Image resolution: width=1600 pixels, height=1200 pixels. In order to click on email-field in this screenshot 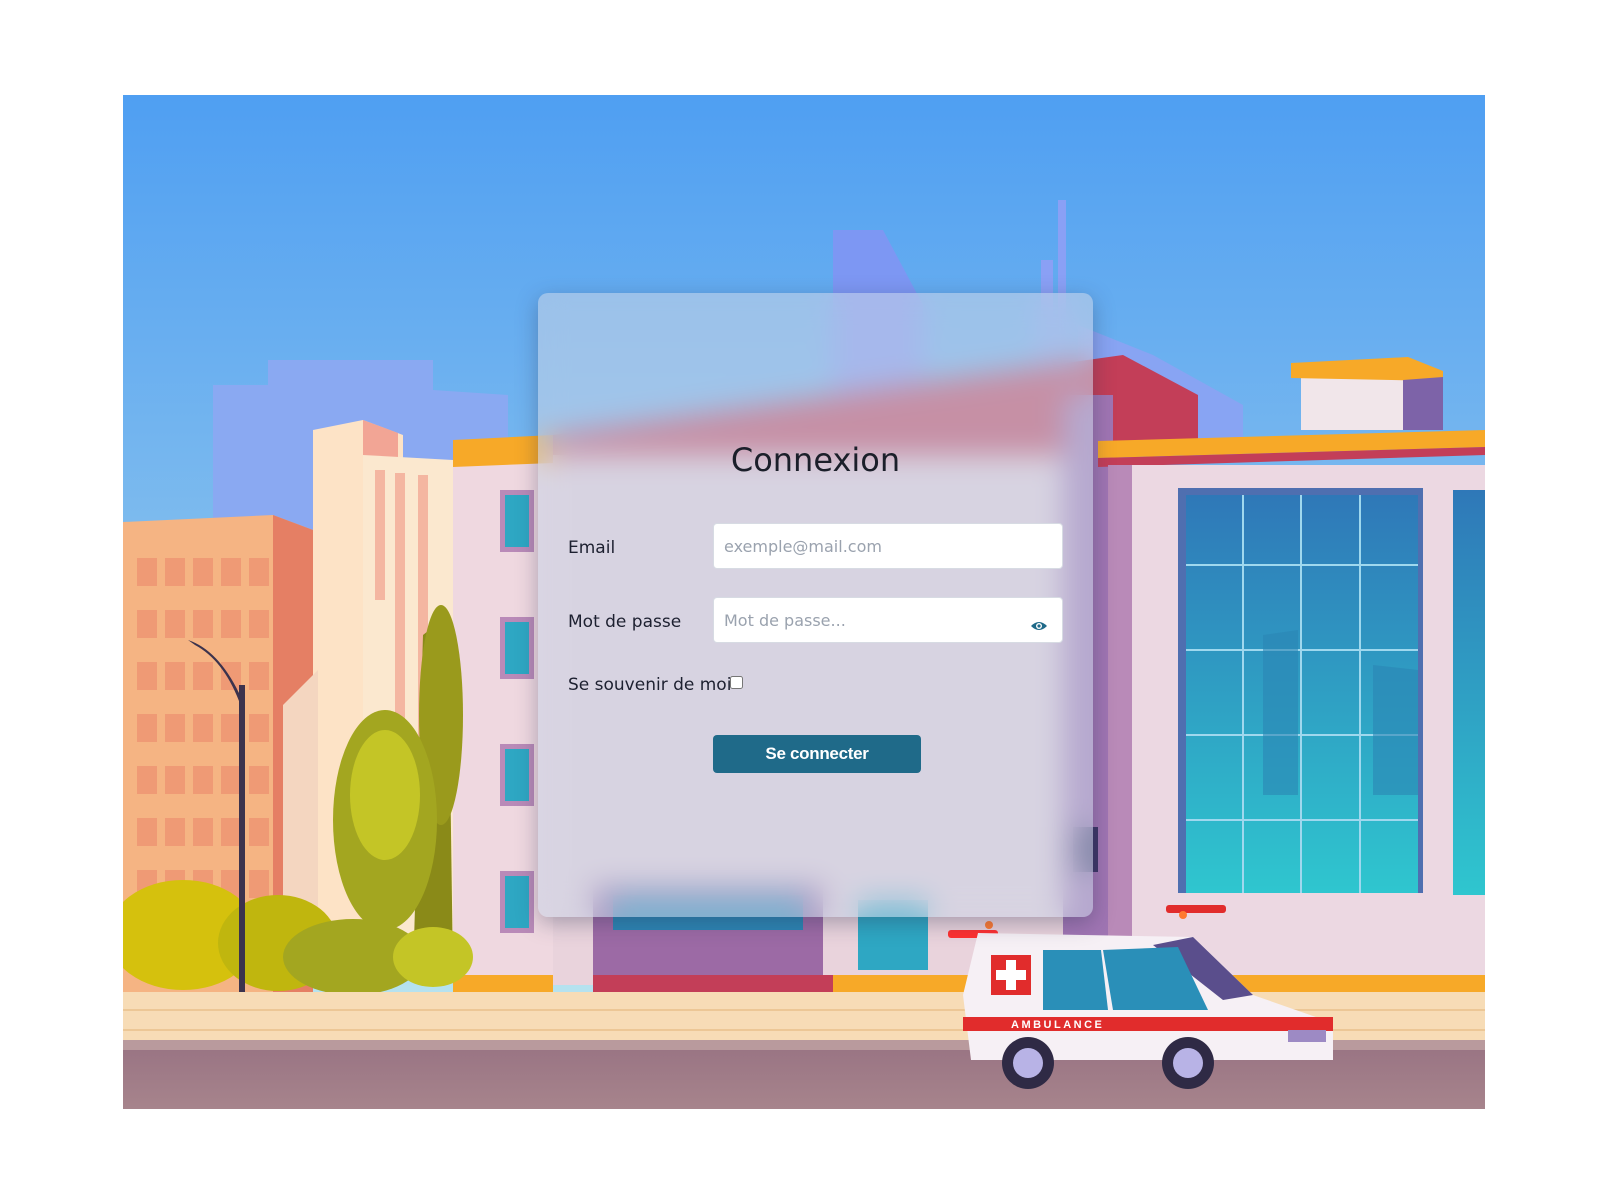, I will do `click(888, 546)`.